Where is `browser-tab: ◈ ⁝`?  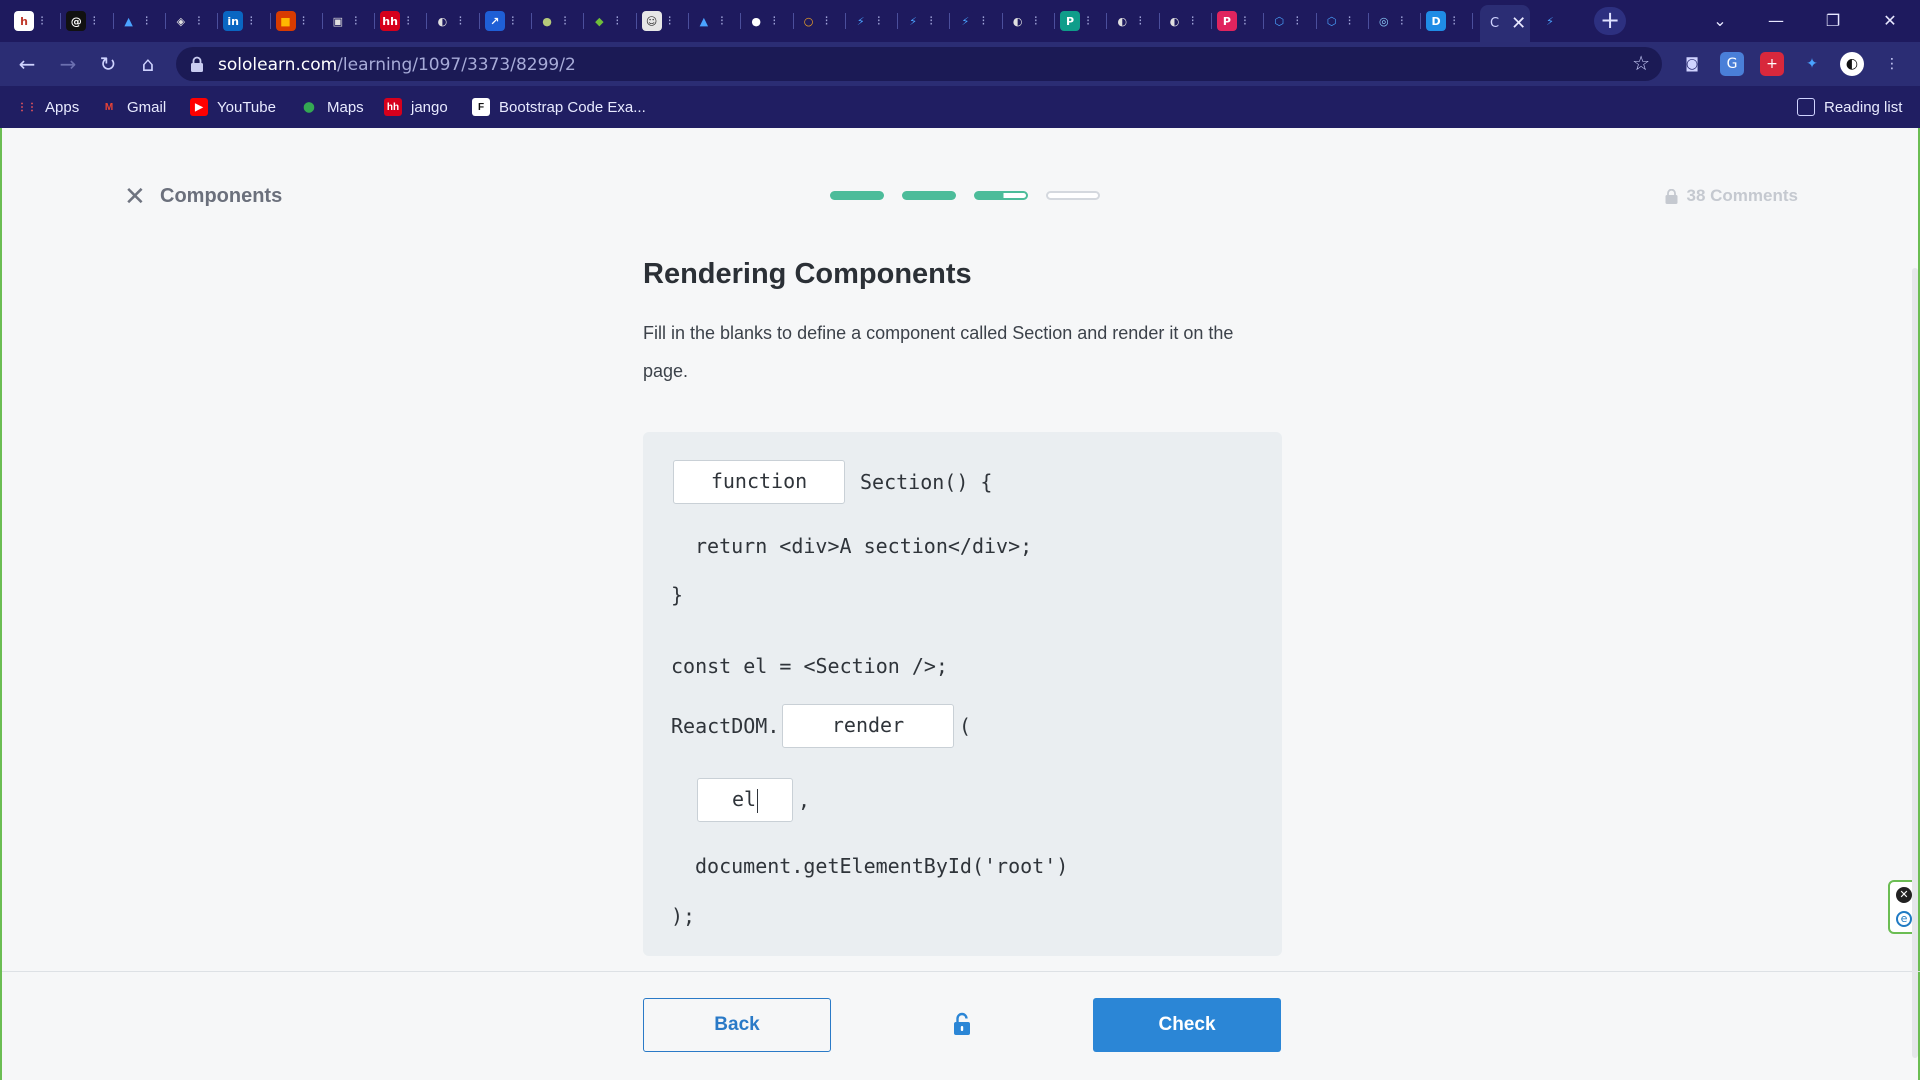
browser-tab: ◈ ⁝ is located at coordinates (185, 21).